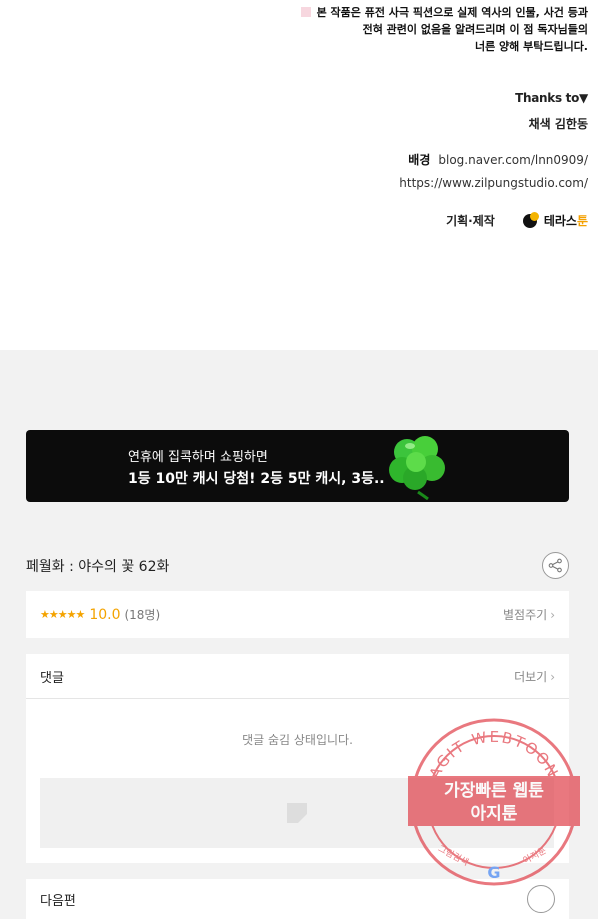  What do you see at coordinates (419, 160) in the screenshot?
I see `background-label: 배경` at bounding box center [419, 160].